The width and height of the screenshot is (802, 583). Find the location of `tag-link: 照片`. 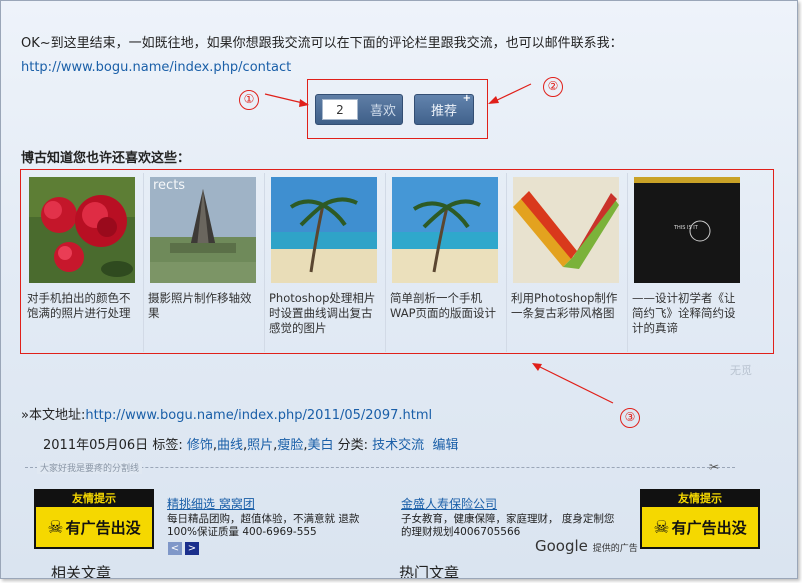

tag-link: 照片 is located at coordinates (260, 445).